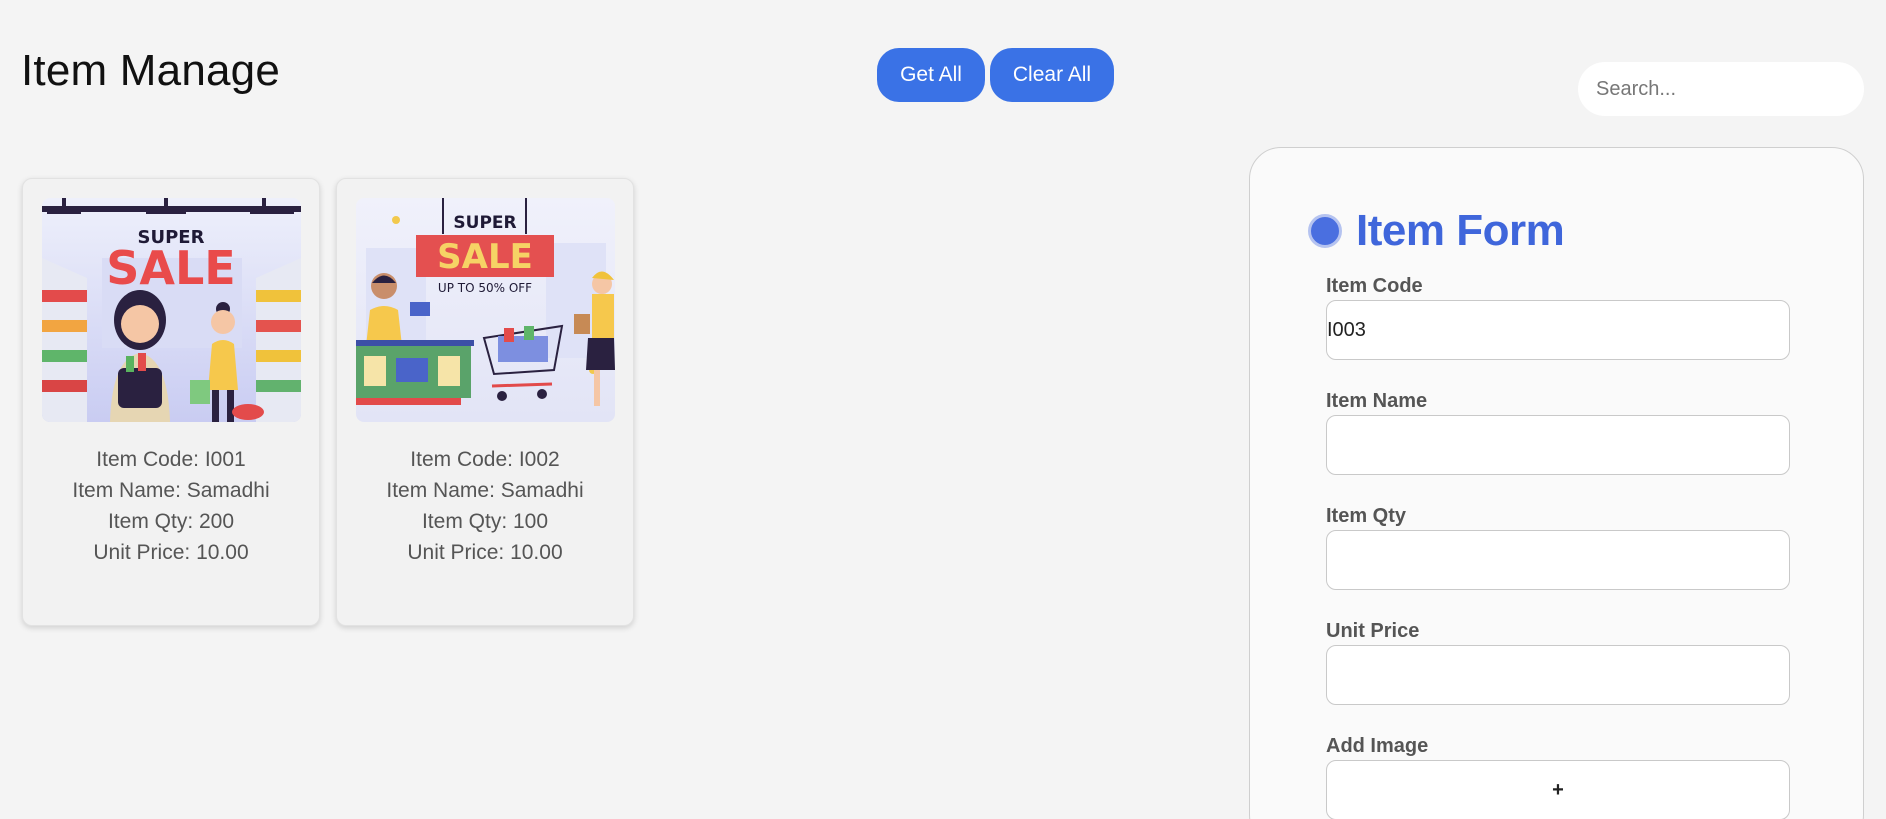 The height and width of the screenshot is (819, 1886). I want to click on unit-price-field-group: Unit Price, so click(1558, 662).